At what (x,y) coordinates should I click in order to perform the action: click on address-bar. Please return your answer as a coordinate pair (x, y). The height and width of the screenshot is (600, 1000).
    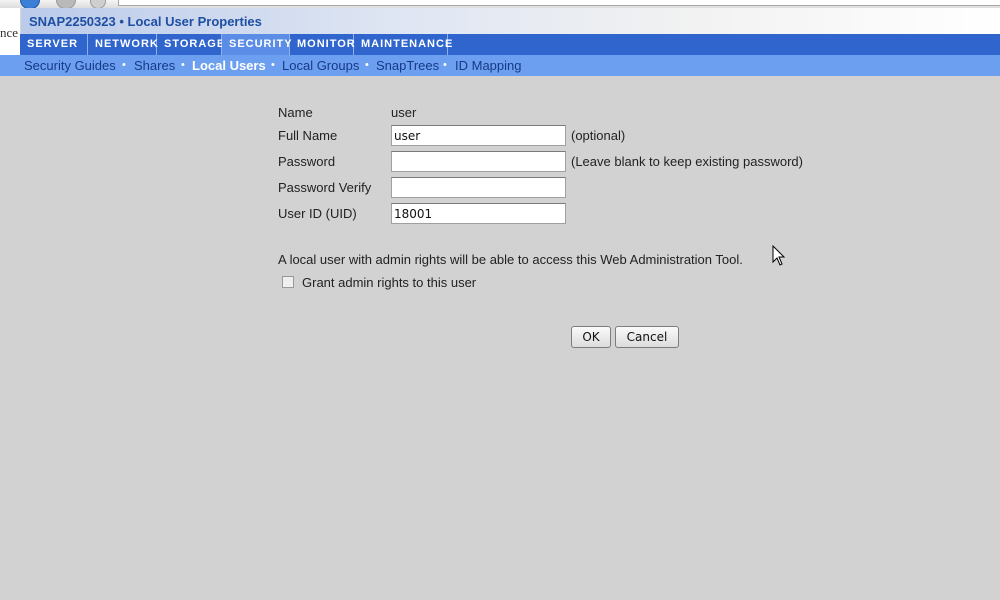
    Looking at the image, I should click on (559, 3).